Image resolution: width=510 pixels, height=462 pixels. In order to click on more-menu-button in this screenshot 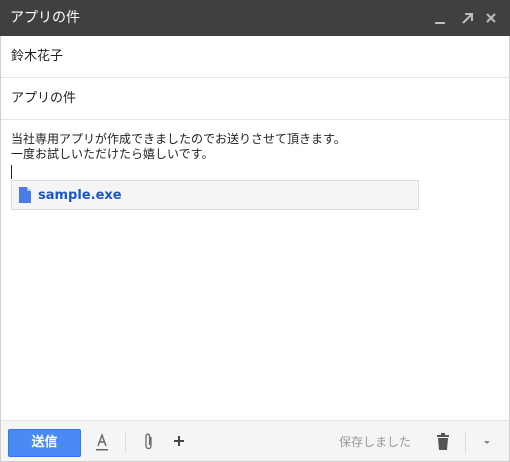, I will do `click(487, 443)`.